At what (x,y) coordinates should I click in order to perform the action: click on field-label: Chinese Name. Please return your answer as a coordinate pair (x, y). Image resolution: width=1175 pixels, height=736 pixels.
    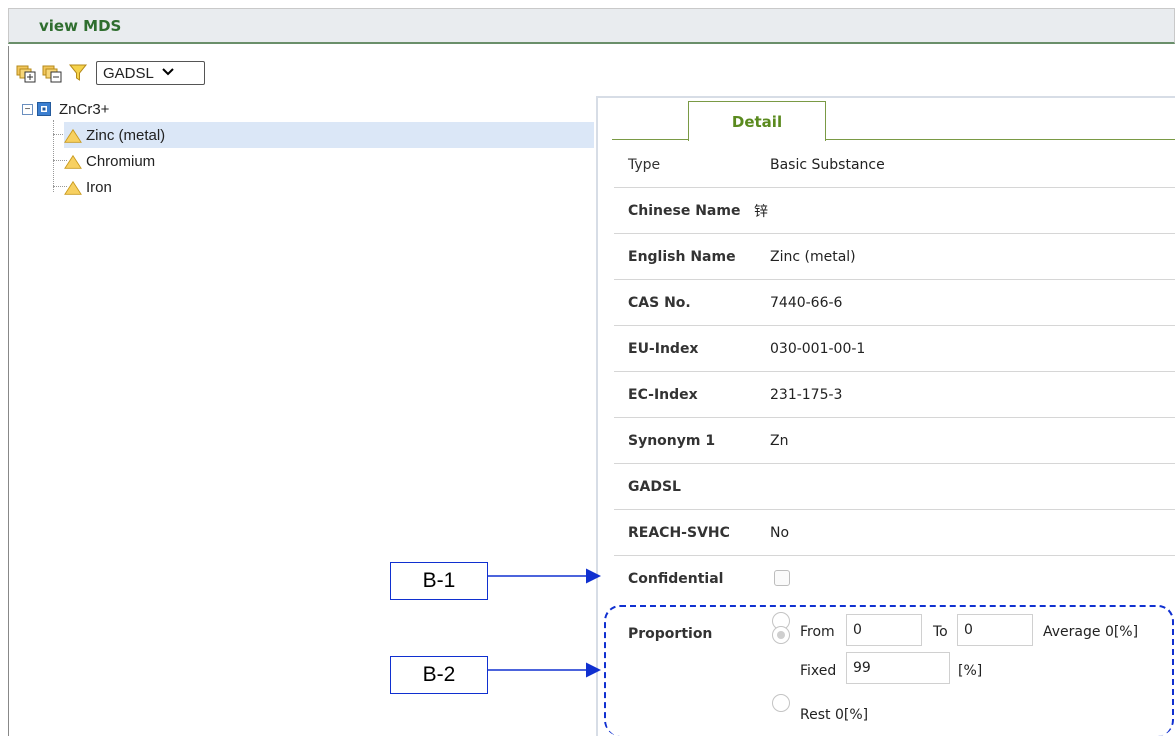
    Looking at the image, I should click on (684, 210).